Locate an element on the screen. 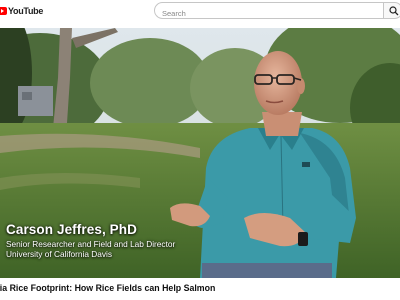  search-input is located at coordinates (269, 13).